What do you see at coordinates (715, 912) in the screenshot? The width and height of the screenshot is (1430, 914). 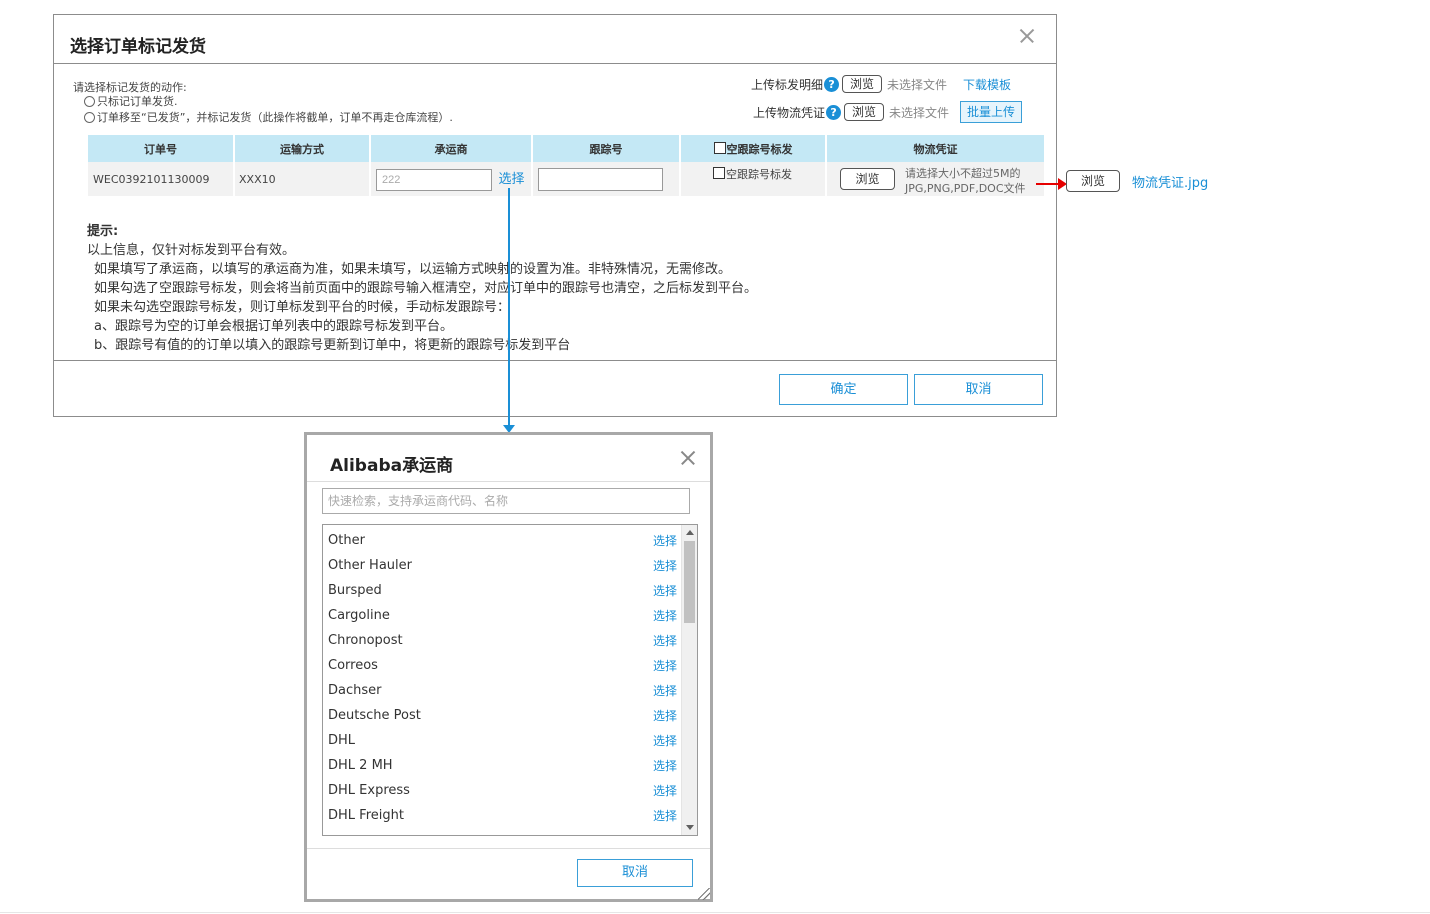 I see `page-divider` at bounding box center [715, 912].